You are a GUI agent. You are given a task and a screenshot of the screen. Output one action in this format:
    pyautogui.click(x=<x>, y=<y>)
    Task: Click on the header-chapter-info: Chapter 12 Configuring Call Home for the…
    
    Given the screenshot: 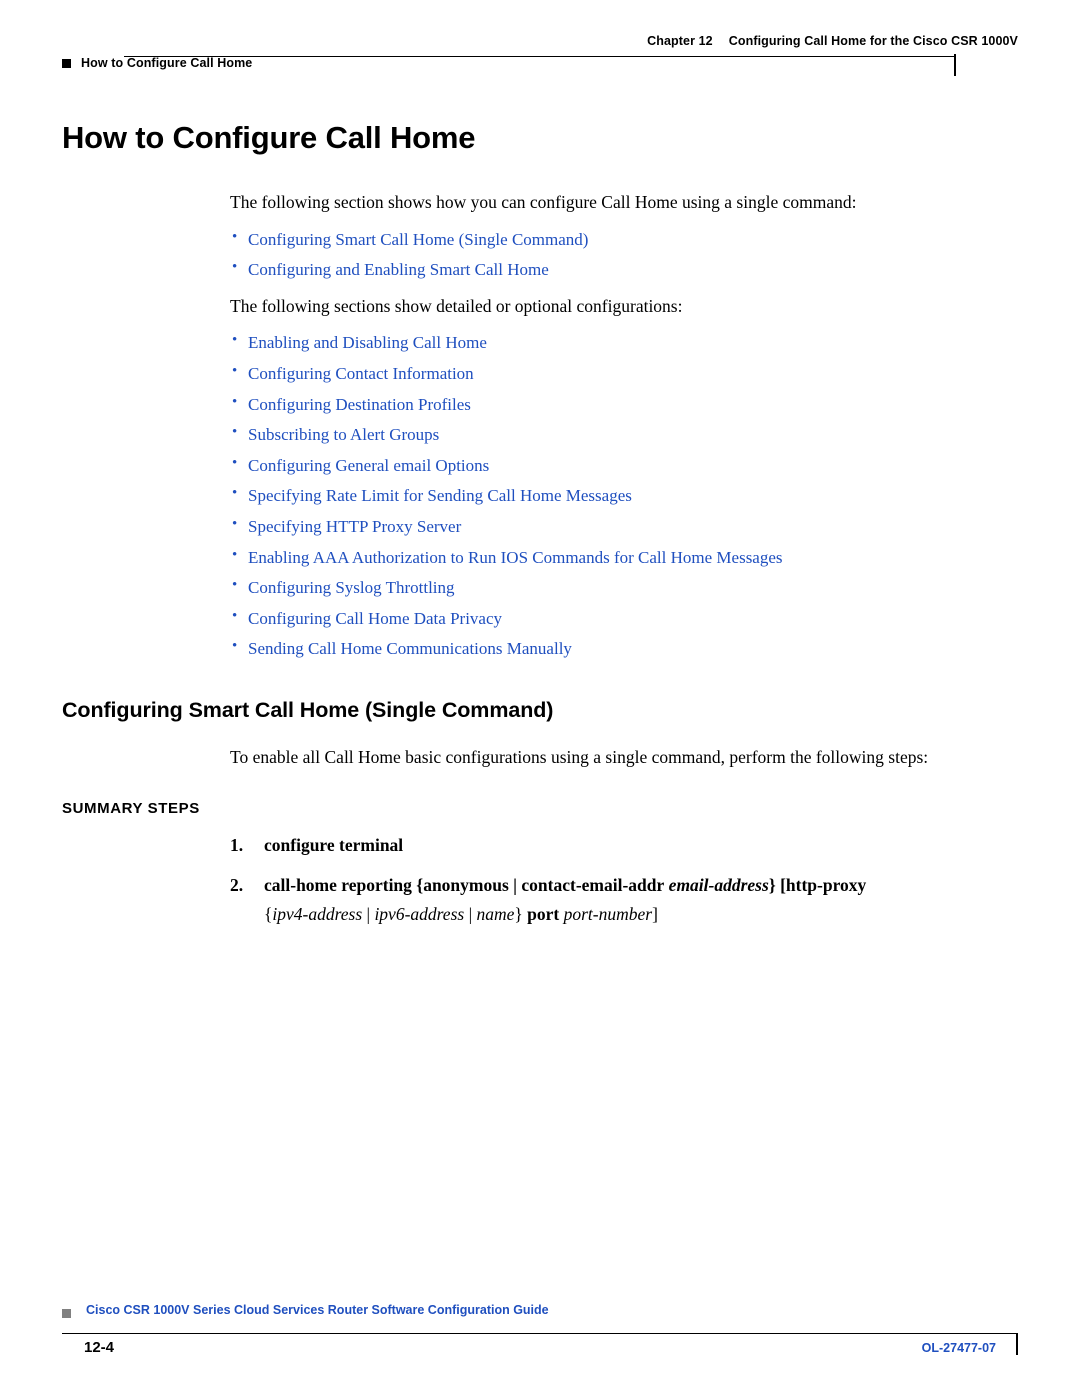 What is the action you would take?
    pyautogui.click(x=832, y=41)
    